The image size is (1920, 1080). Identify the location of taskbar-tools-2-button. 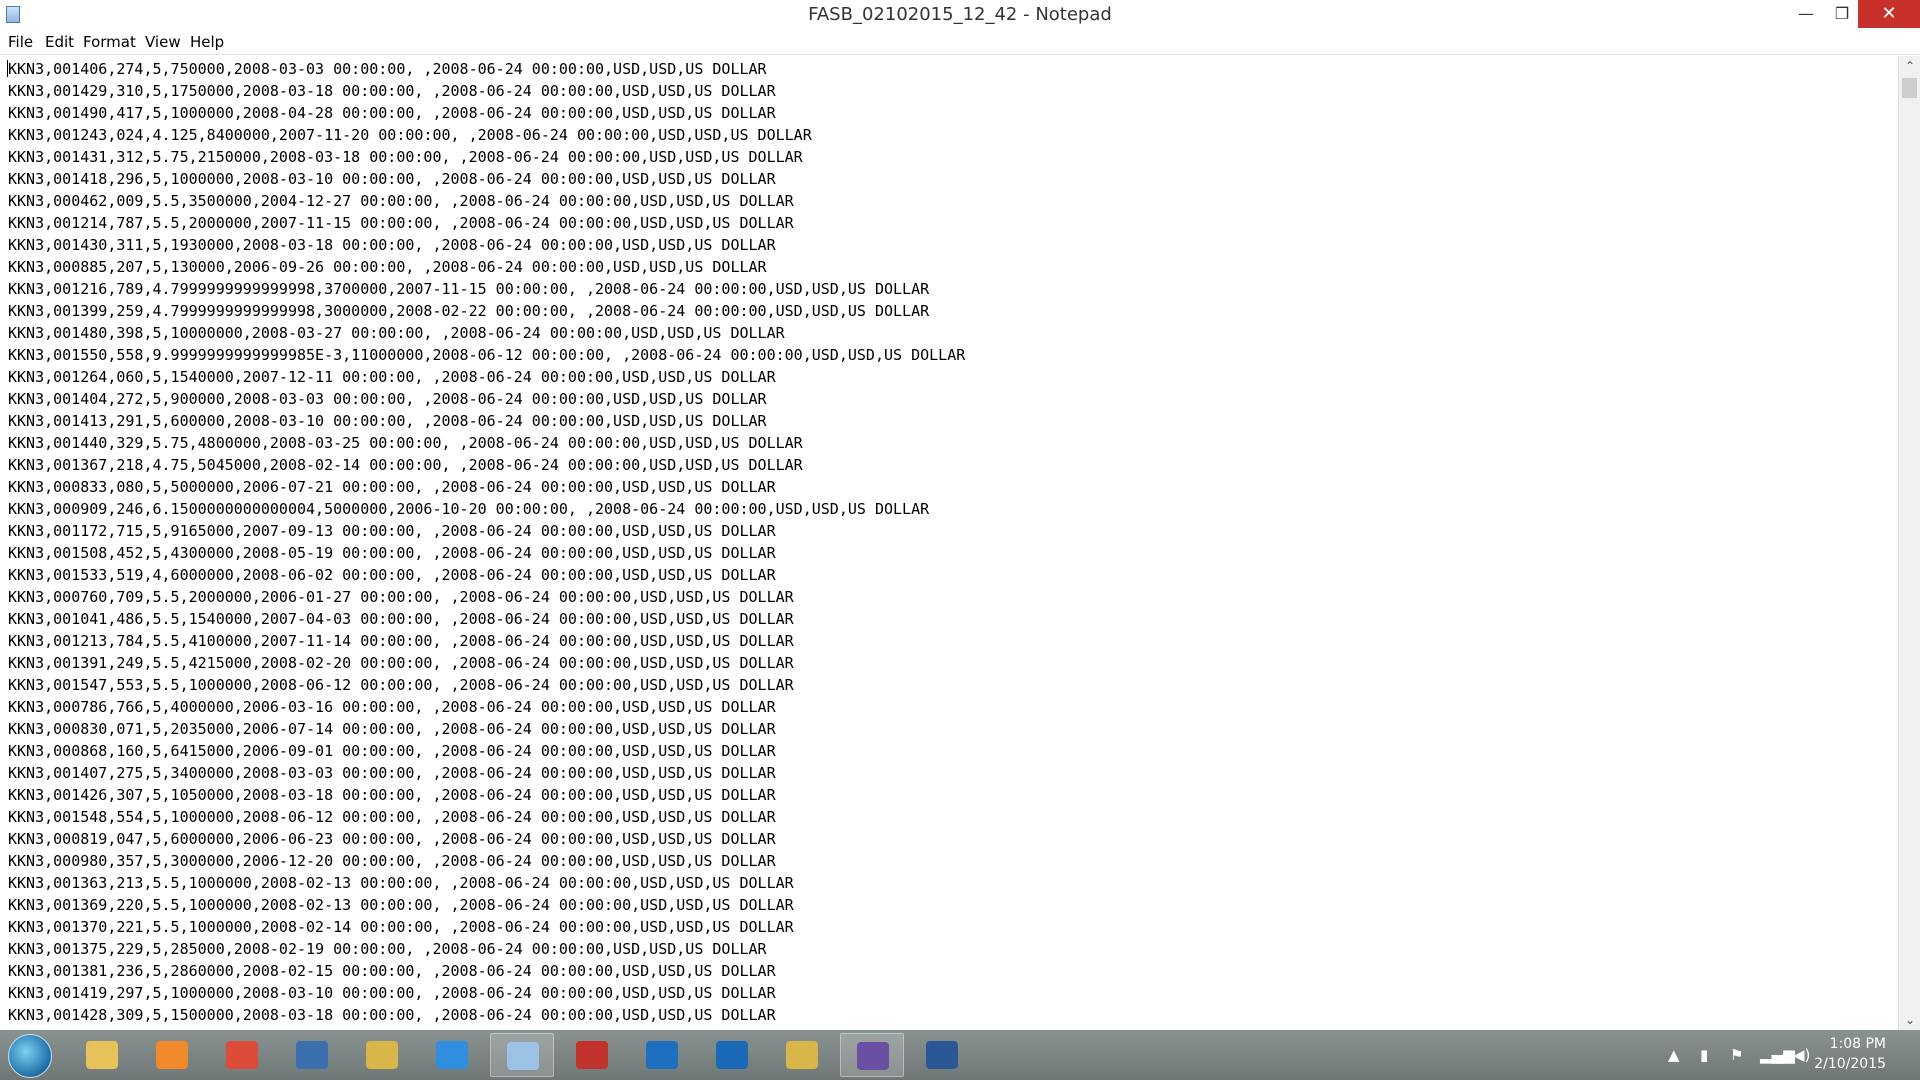
(802, 1055).